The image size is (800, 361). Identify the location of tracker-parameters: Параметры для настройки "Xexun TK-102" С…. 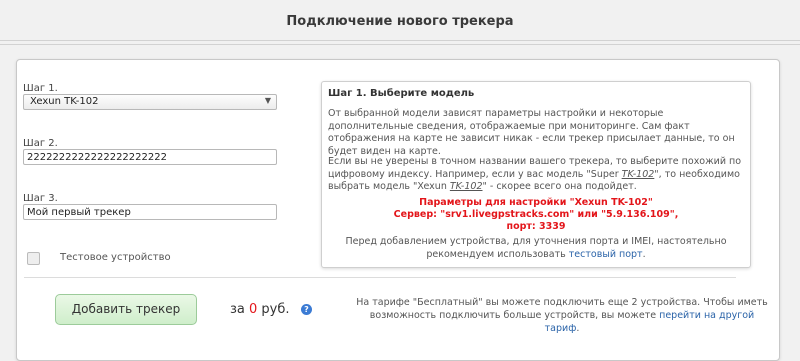
(536, 214).